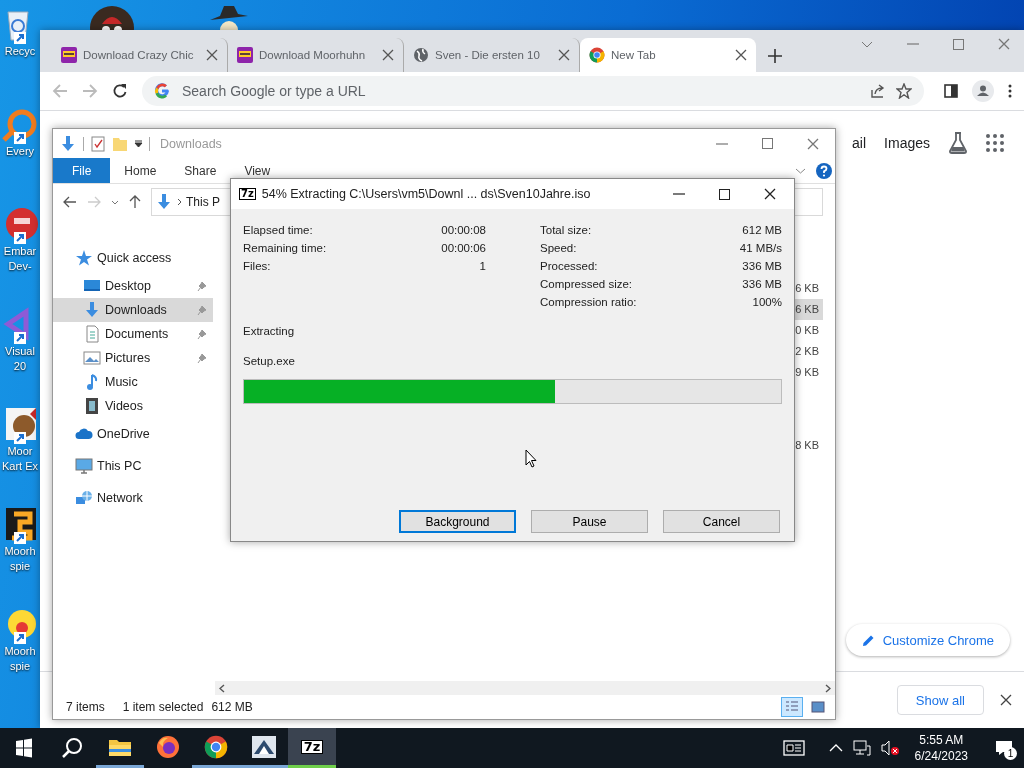 Image resolution: width=1024 pixels, height=768 pixels. I want to click on desktop-icon-label: Every, so click(20, 151).